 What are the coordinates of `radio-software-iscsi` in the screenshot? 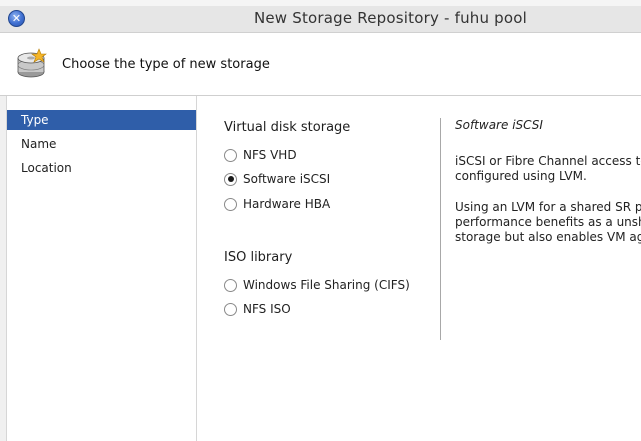 It's located at (230, 179).